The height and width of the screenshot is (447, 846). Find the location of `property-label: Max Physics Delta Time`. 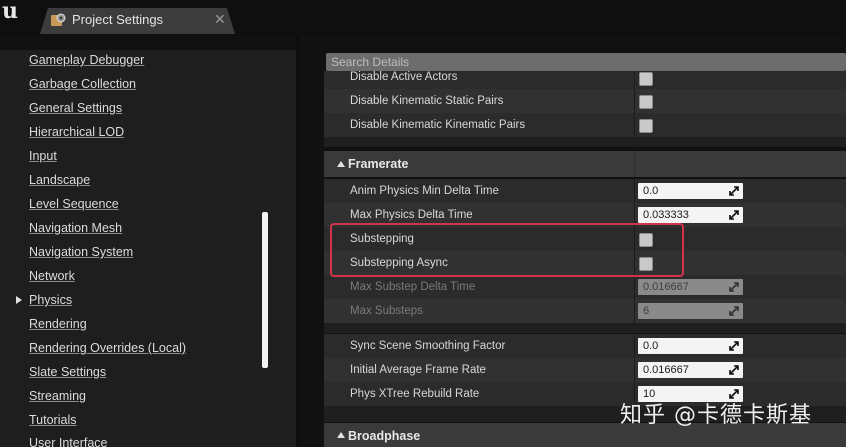

property-label: Max Physics Delta Time is located at coordinates (411, 215).